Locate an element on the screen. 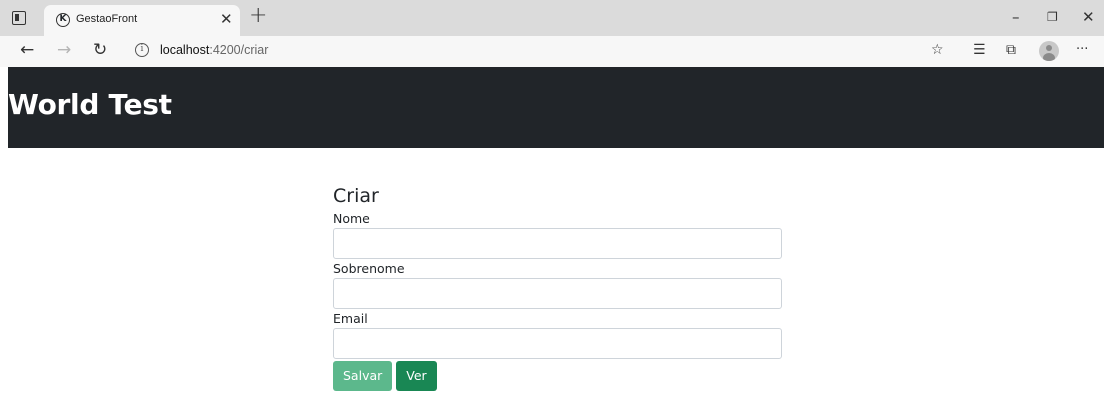  new-tab-icon: + is located at coordinates (258, 16).